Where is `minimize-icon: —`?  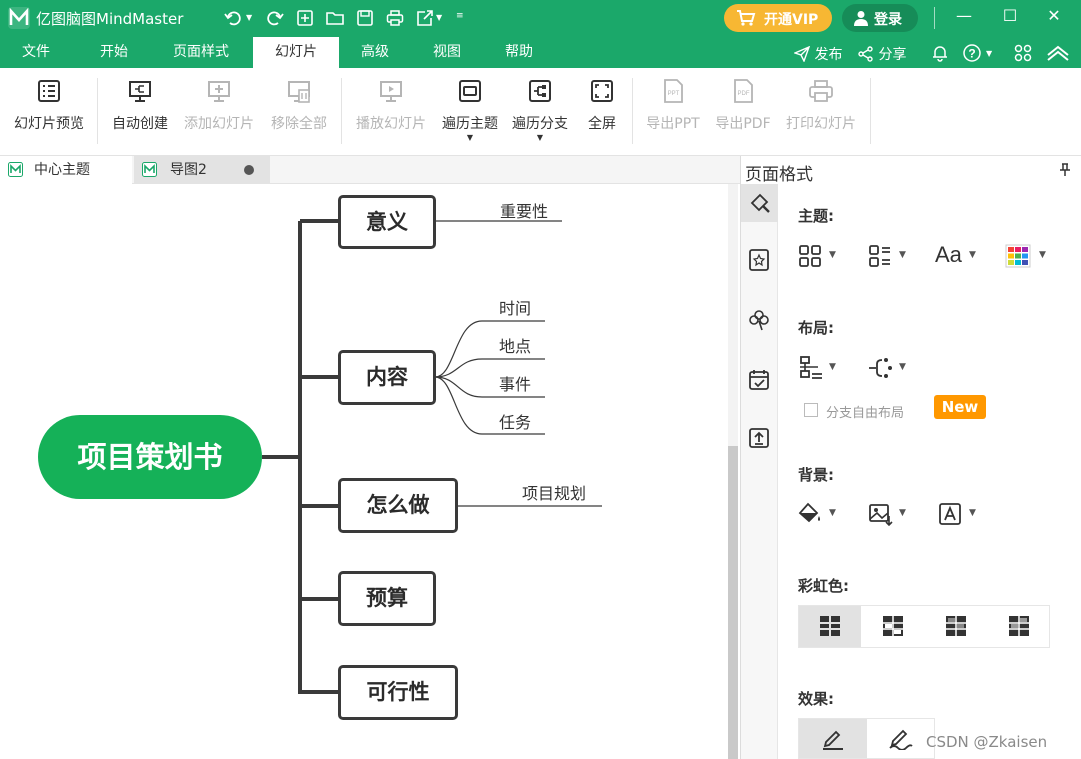 minimize-icon: — is located at coordinates (964, 18).